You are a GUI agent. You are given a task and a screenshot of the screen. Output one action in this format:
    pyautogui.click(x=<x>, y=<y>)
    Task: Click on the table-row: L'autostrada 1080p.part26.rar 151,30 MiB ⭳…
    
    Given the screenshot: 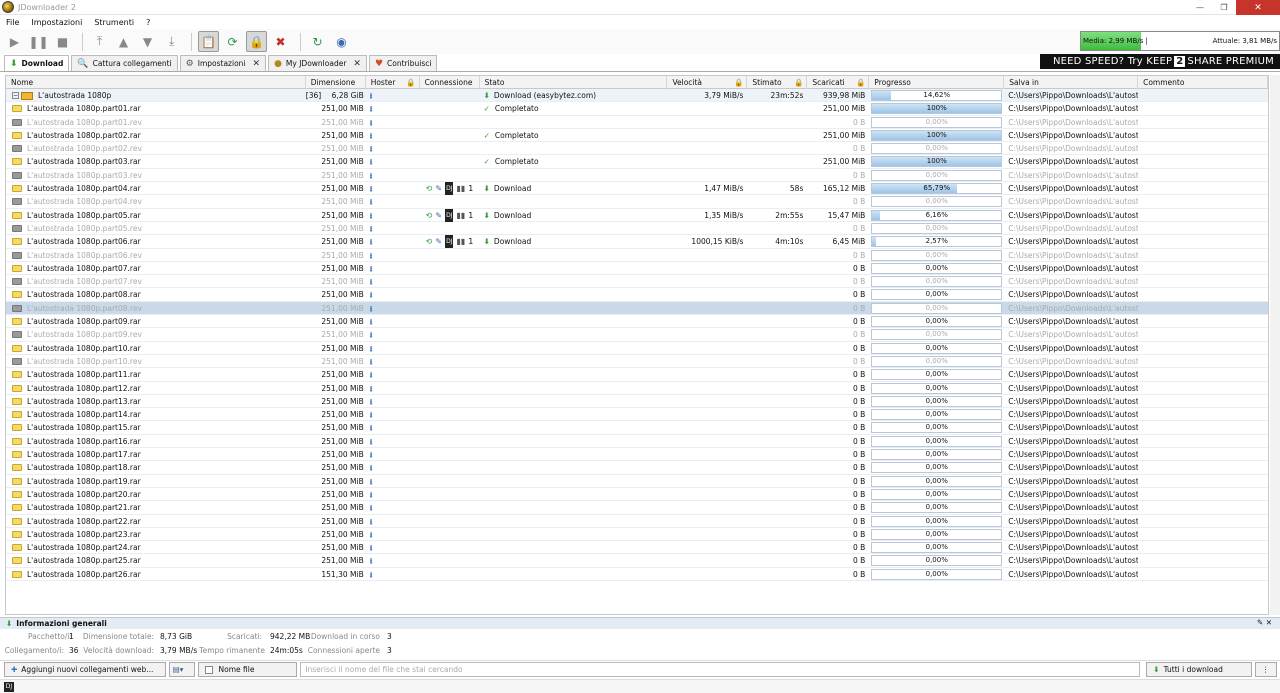 What is the action you would take?
    pyautogui.click(x=637, y=574)
    